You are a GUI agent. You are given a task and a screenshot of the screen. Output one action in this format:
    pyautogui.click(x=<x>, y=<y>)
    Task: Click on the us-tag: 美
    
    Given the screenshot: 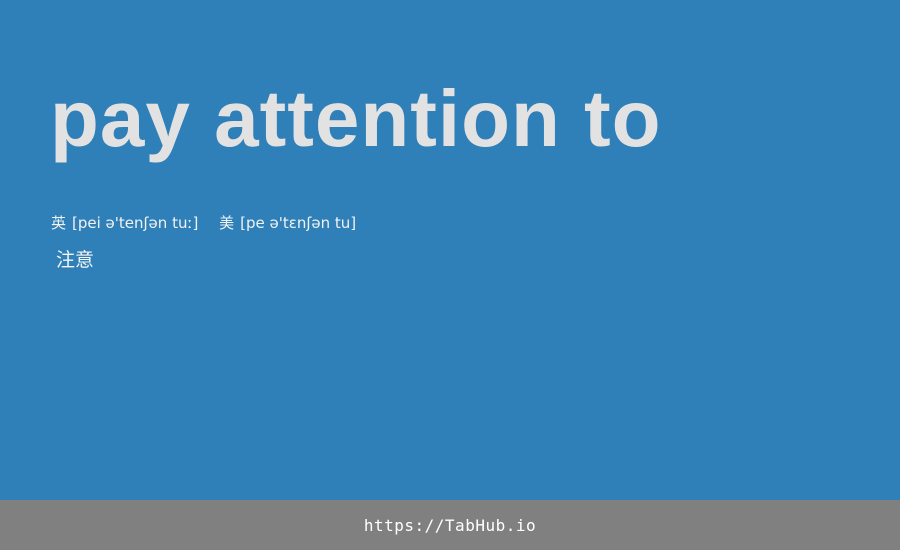 What is the action you would take?
    pyautogui.click(x=227, y=223)
    